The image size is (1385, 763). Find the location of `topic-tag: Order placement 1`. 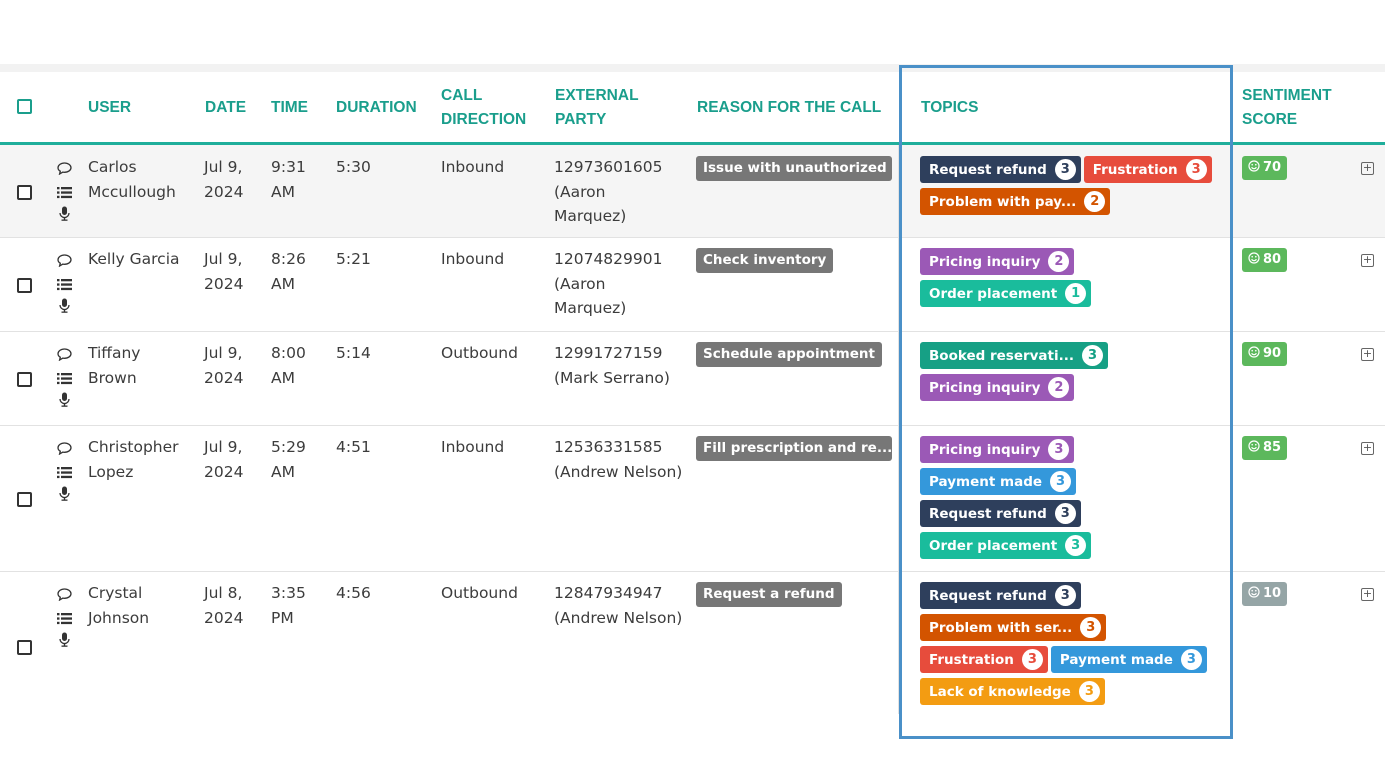

topic-tag: Order placement 1 is located at coordinates (1006, 293).